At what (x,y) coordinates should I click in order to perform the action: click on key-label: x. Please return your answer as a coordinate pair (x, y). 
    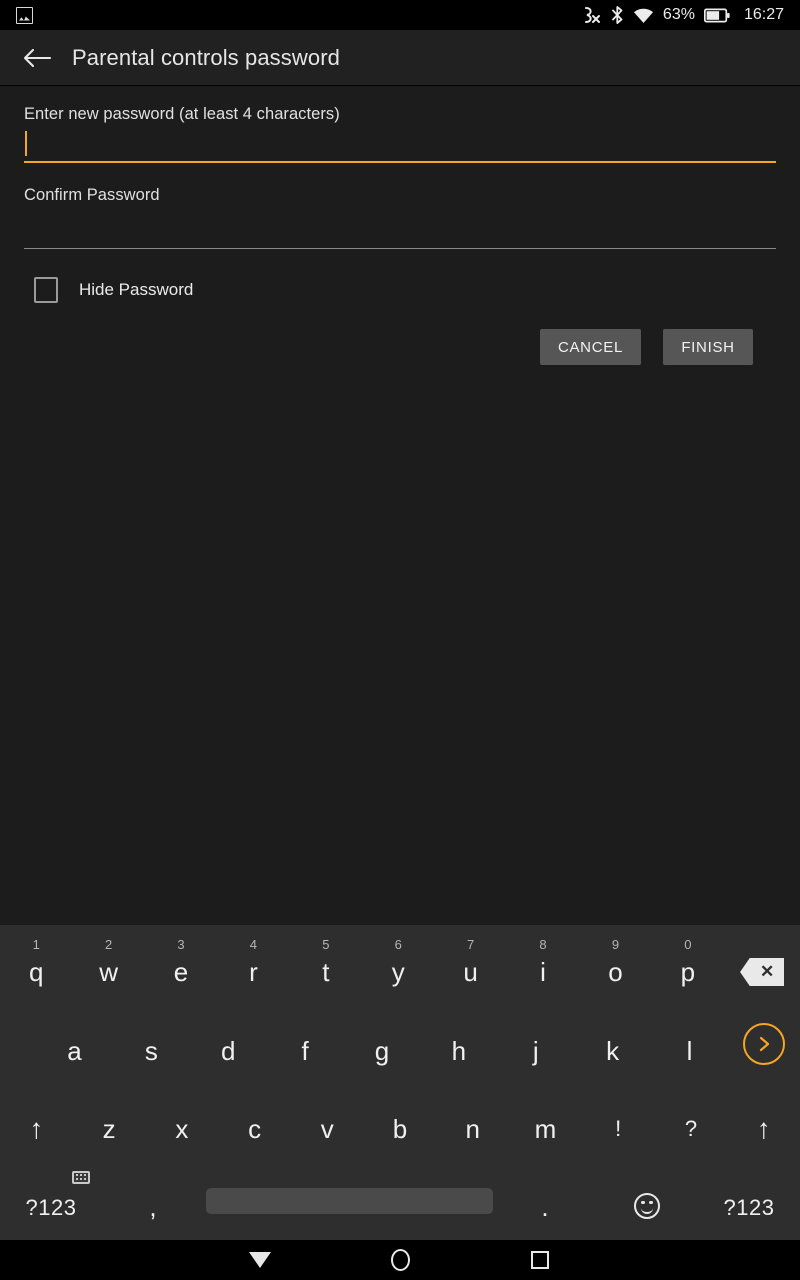
    Looking at the image, I should click on (182, 1128).